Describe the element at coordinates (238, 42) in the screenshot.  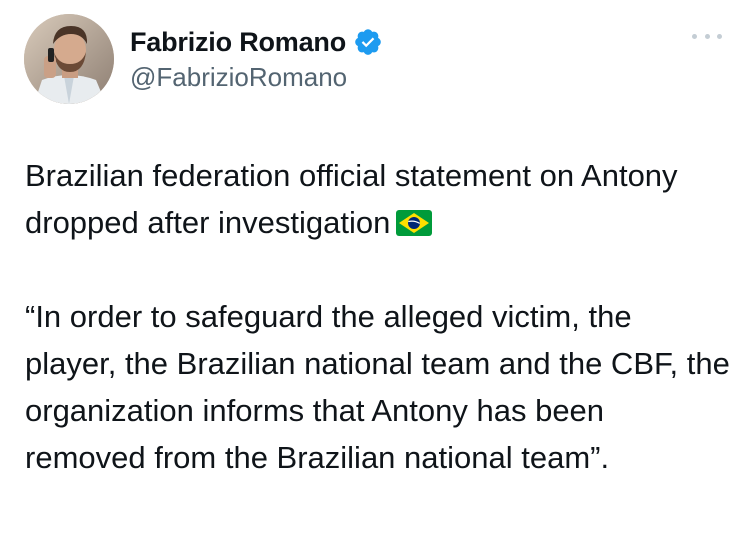
I see `author-display-name: Fabrizio Romano` at that location.